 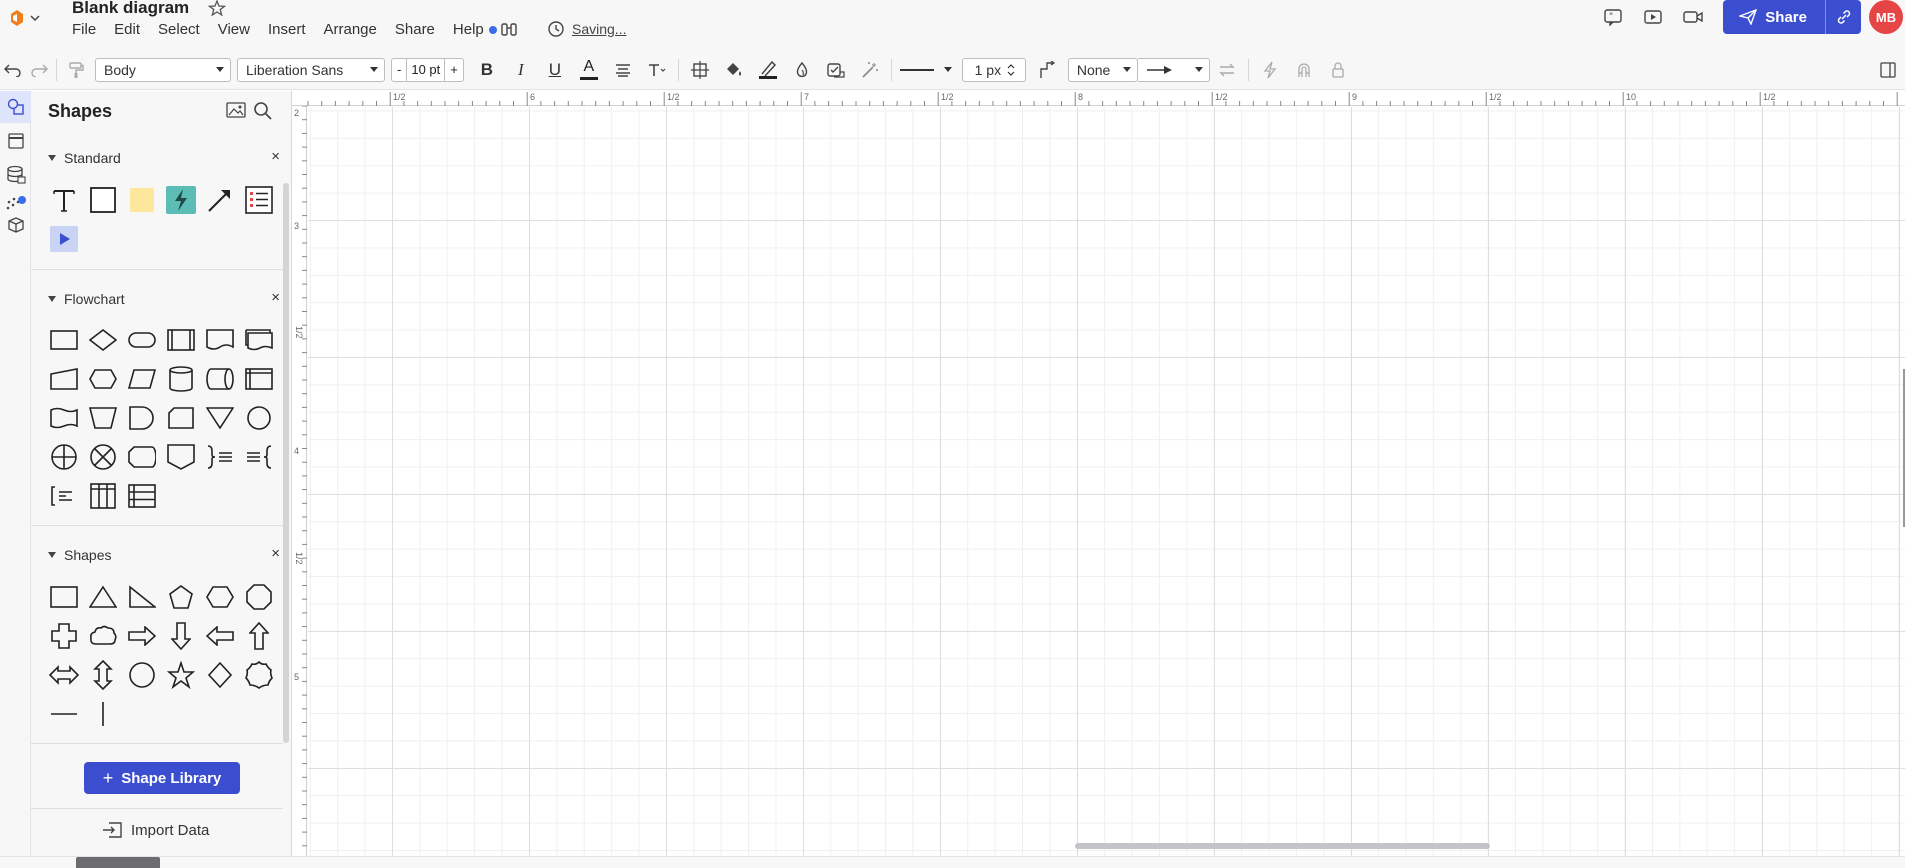 What do you see at coordinates (25, 18) in the screenshot?
I see `app-logo` at bounding box center [25, 18].